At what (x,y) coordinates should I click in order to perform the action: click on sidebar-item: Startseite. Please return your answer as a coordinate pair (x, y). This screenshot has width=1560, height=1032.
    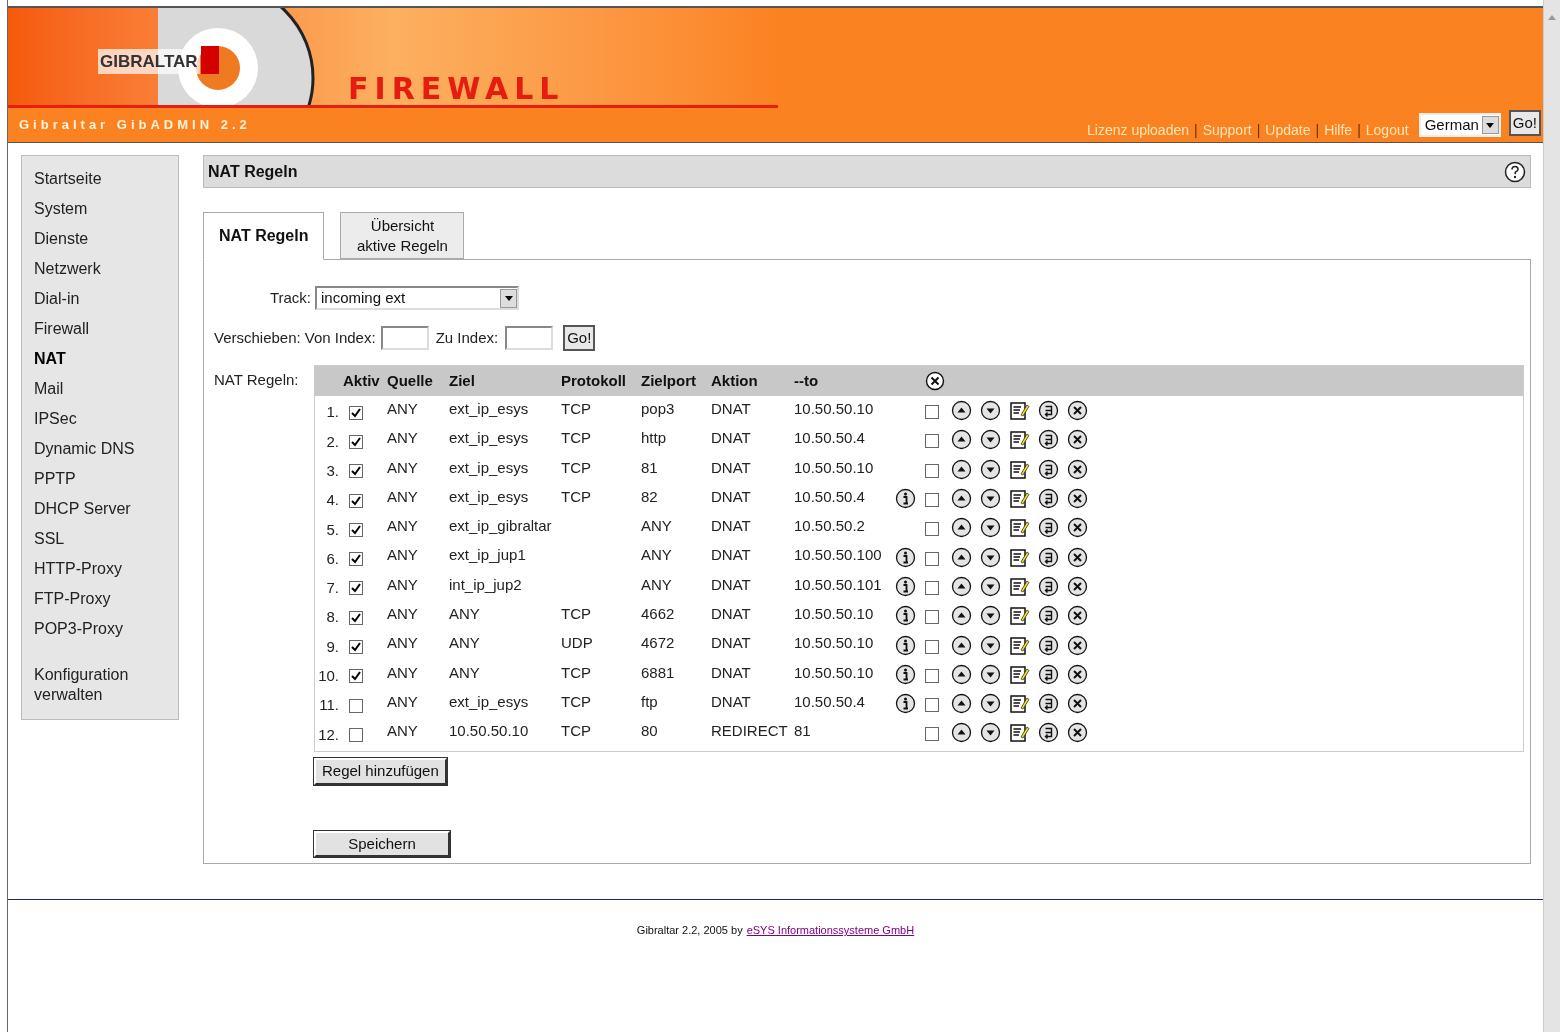
    Looking at the image, I should click on (100, 179).